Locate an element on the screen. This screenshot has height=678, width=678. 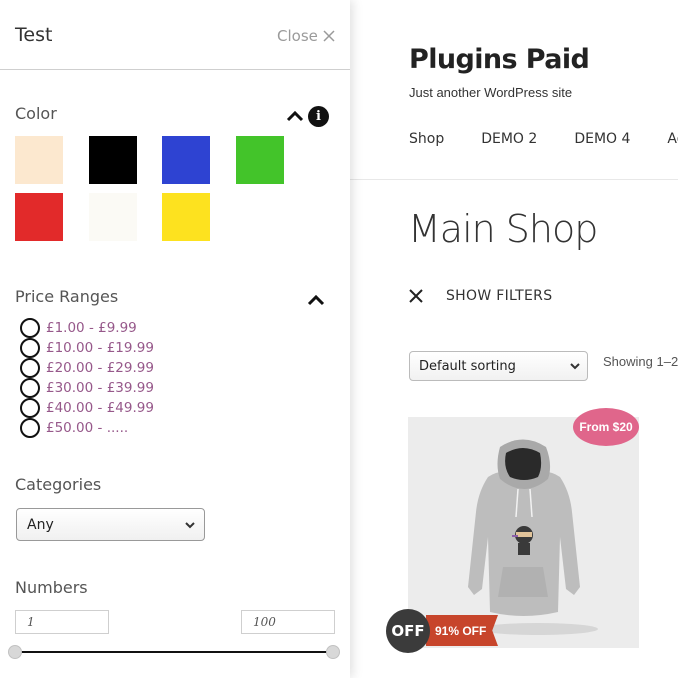
range-slider-track is located at coordinates (174, 652).